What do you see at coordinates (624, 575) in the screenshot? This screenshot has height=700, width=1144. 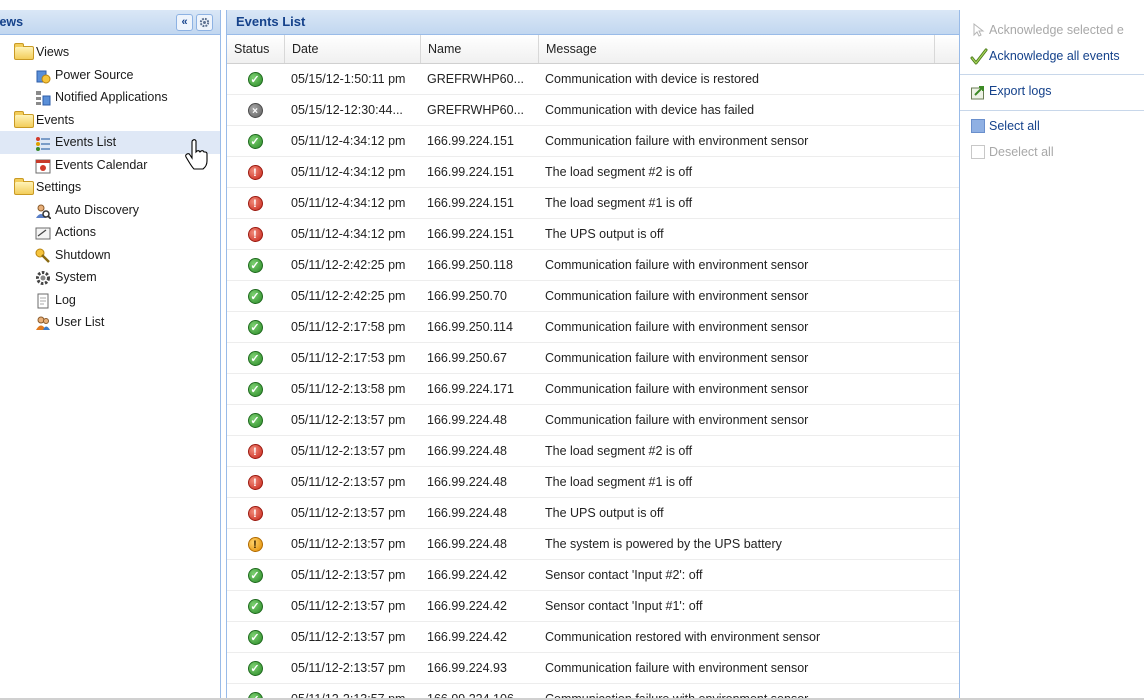 I see `message-cell: Sensor contact 'Input #2': off` at bounding box center [624, 575].